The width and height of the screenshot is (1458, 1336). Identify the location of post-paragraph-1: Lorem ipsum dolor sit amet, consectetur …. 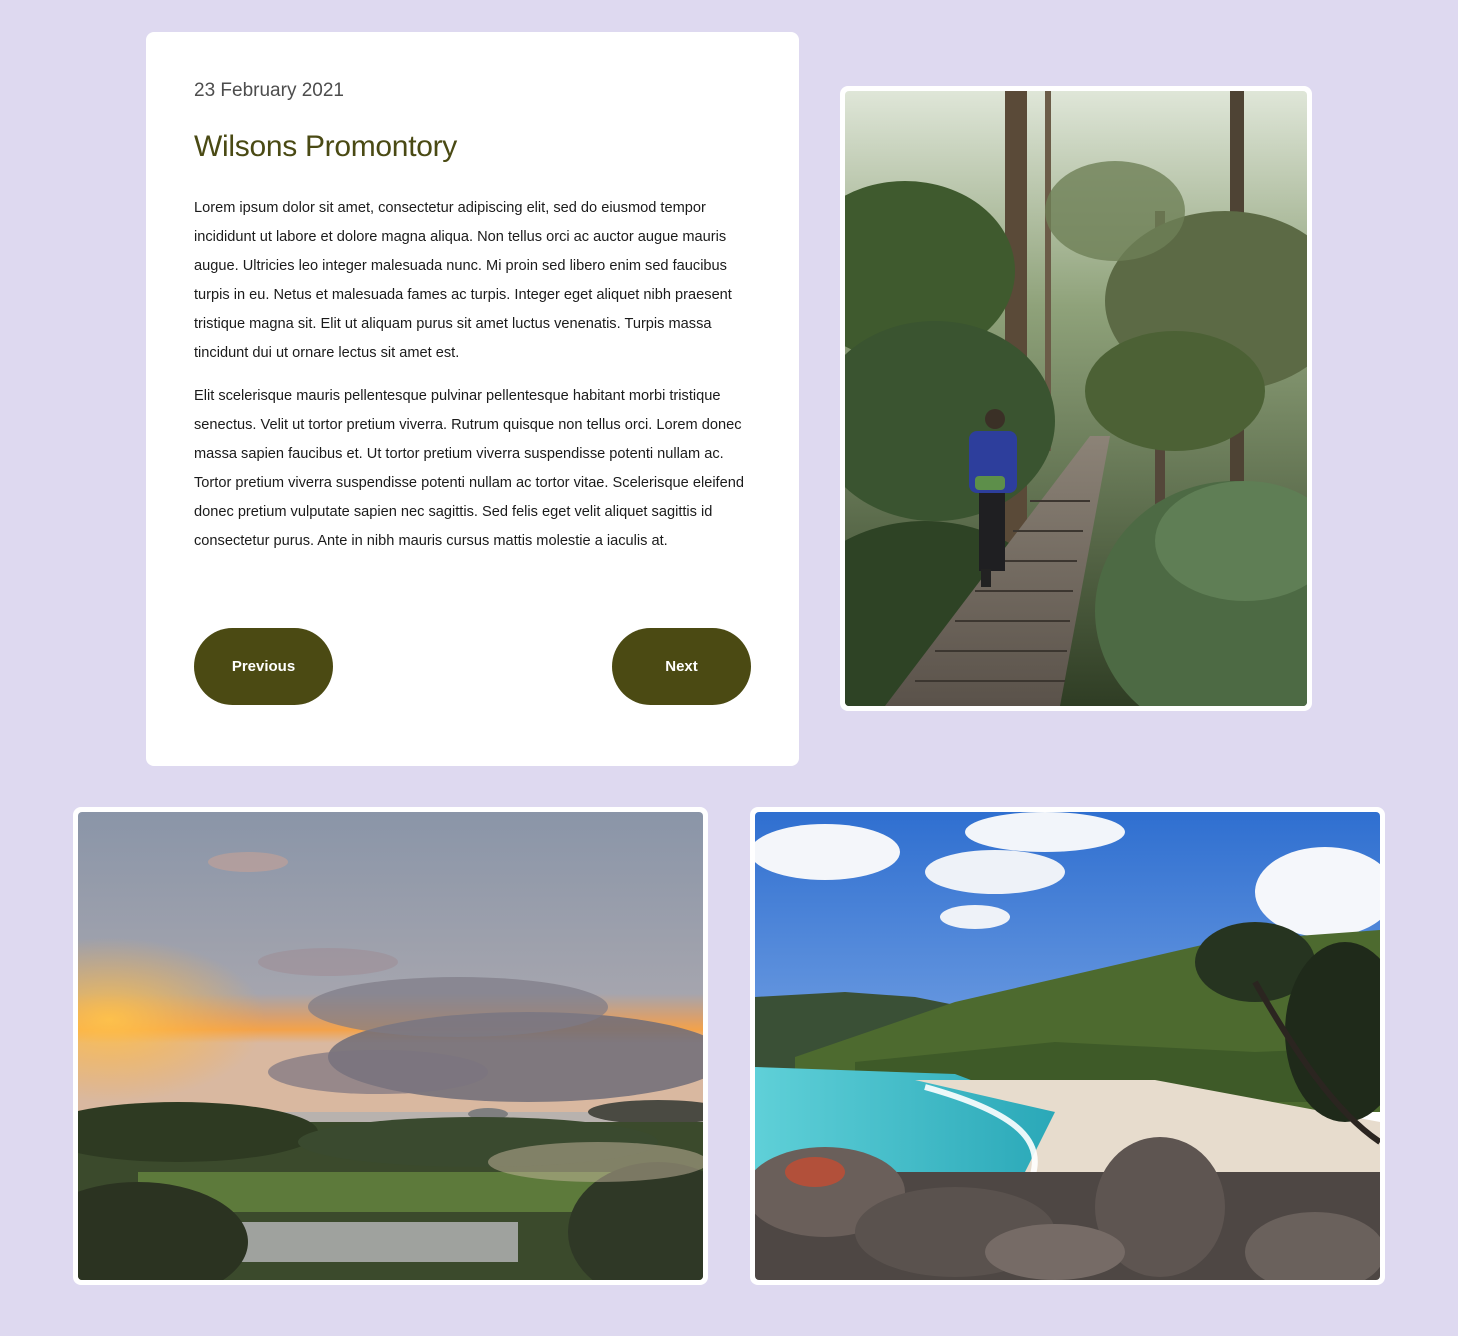
(463, 280).